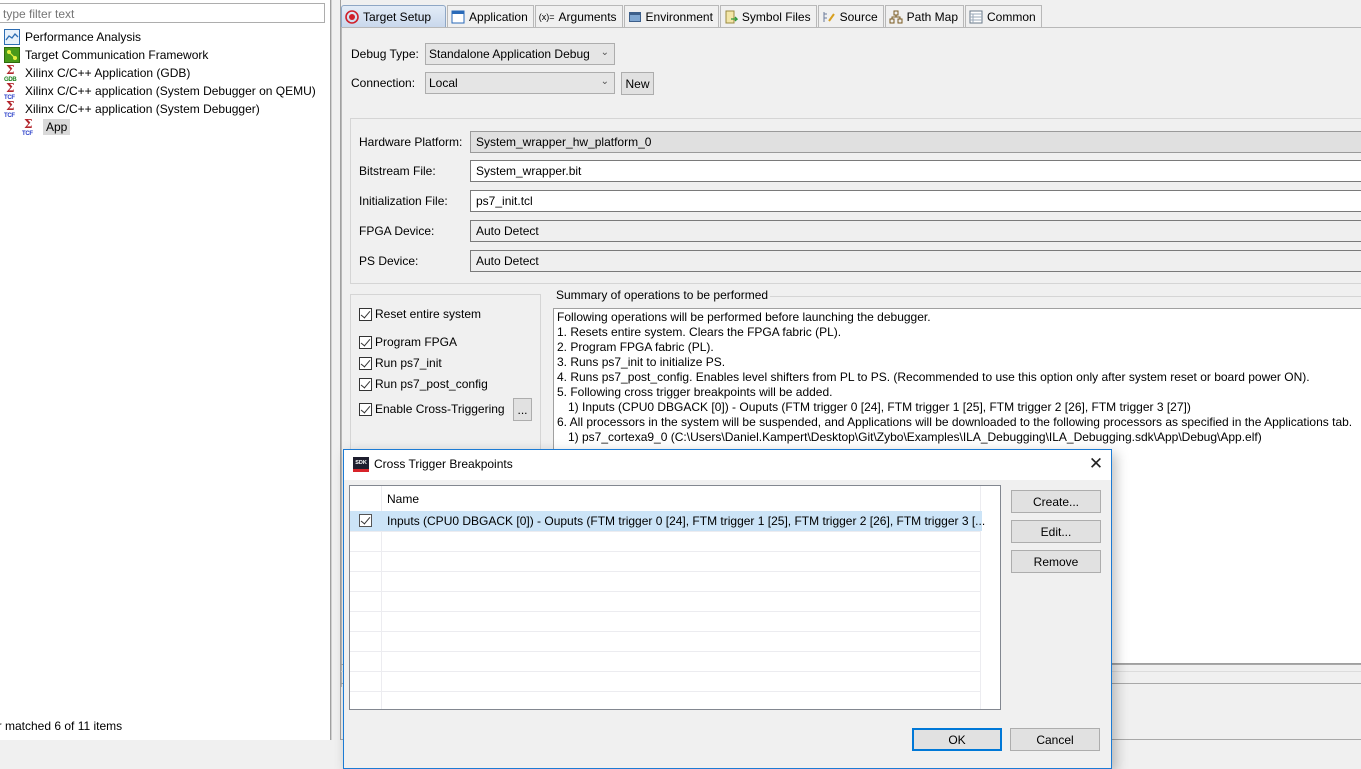 Image resolution: width=1361 pixels, height=769 pixels. Describe the element at coordinates (383, 83) in the screenshot. I see `connection-label: Connection:` at that location.